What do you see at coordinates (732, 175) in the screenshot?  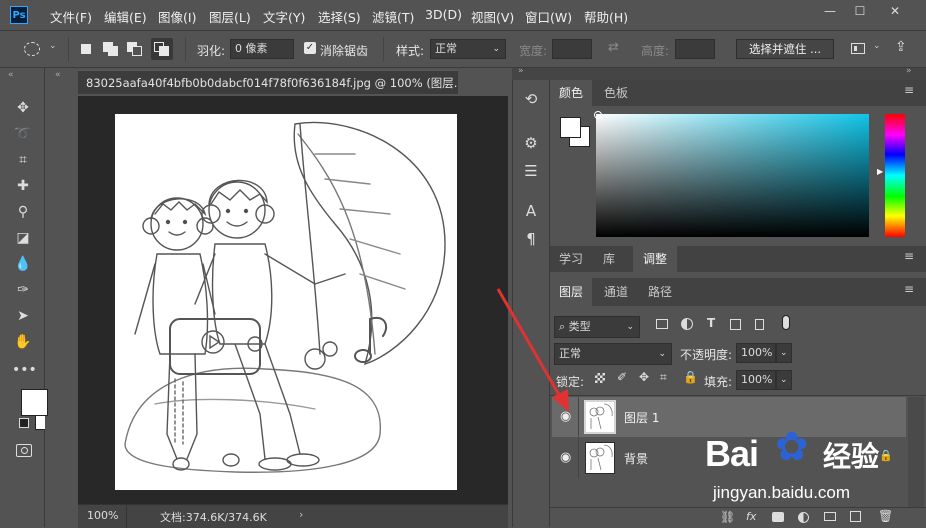 I see `color-picker-field` at bounding box center [732, 175].